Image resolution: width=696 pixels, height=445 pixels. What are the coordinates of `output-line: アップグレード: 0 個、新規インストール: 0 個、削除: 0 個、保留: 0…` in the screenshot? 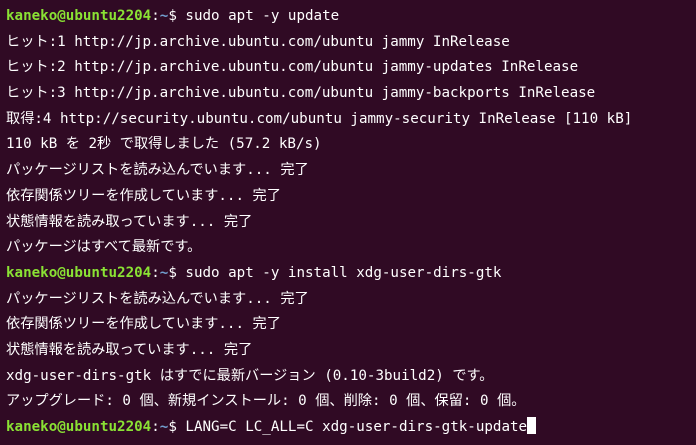 It's located at (266, 401).